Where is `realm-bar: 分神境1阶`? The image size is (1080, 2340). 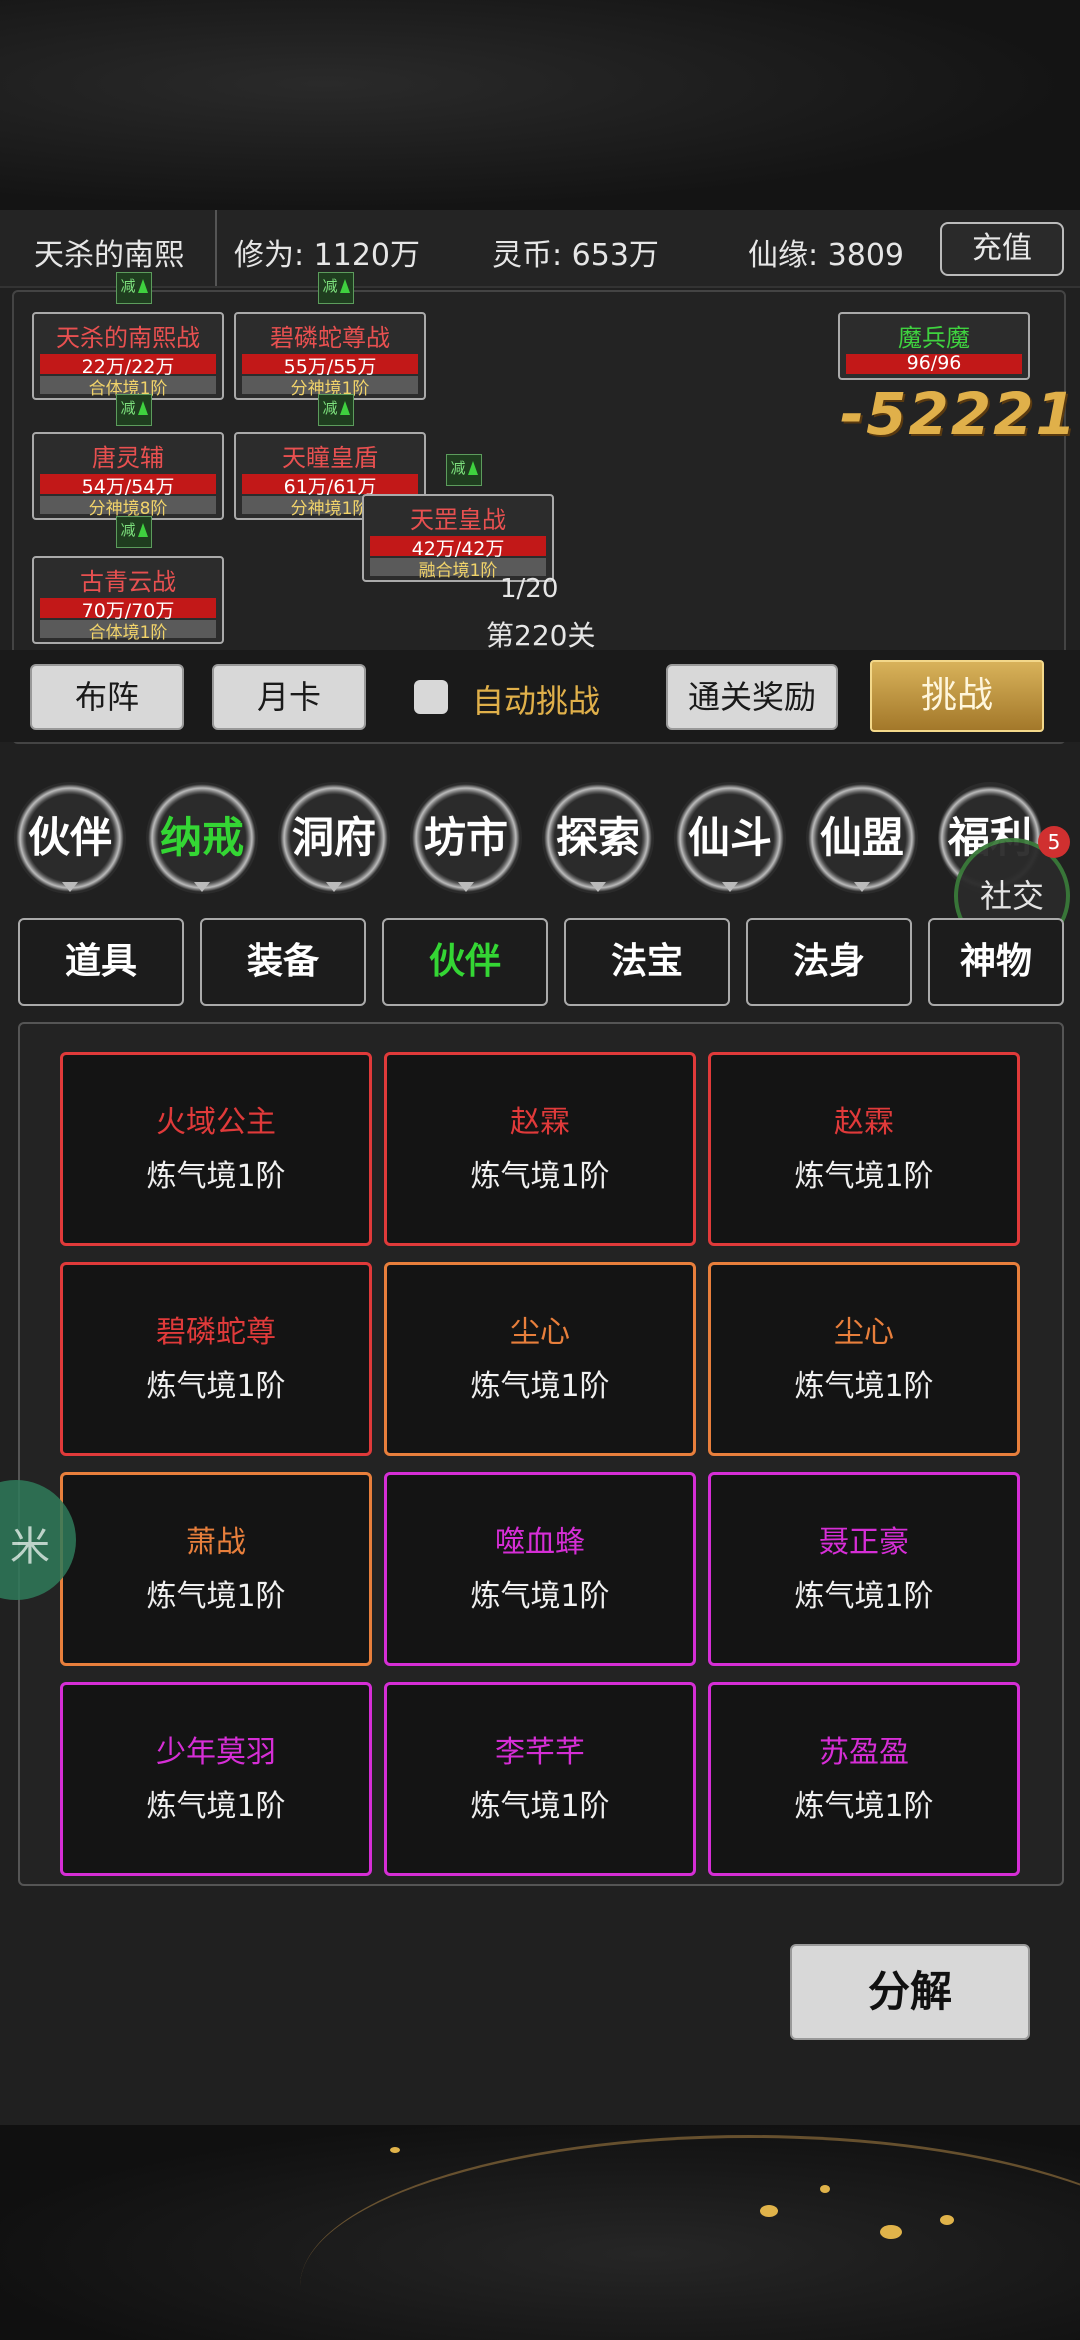
realm-bar: 分神境1阶 is located at coordinates (330, 387).